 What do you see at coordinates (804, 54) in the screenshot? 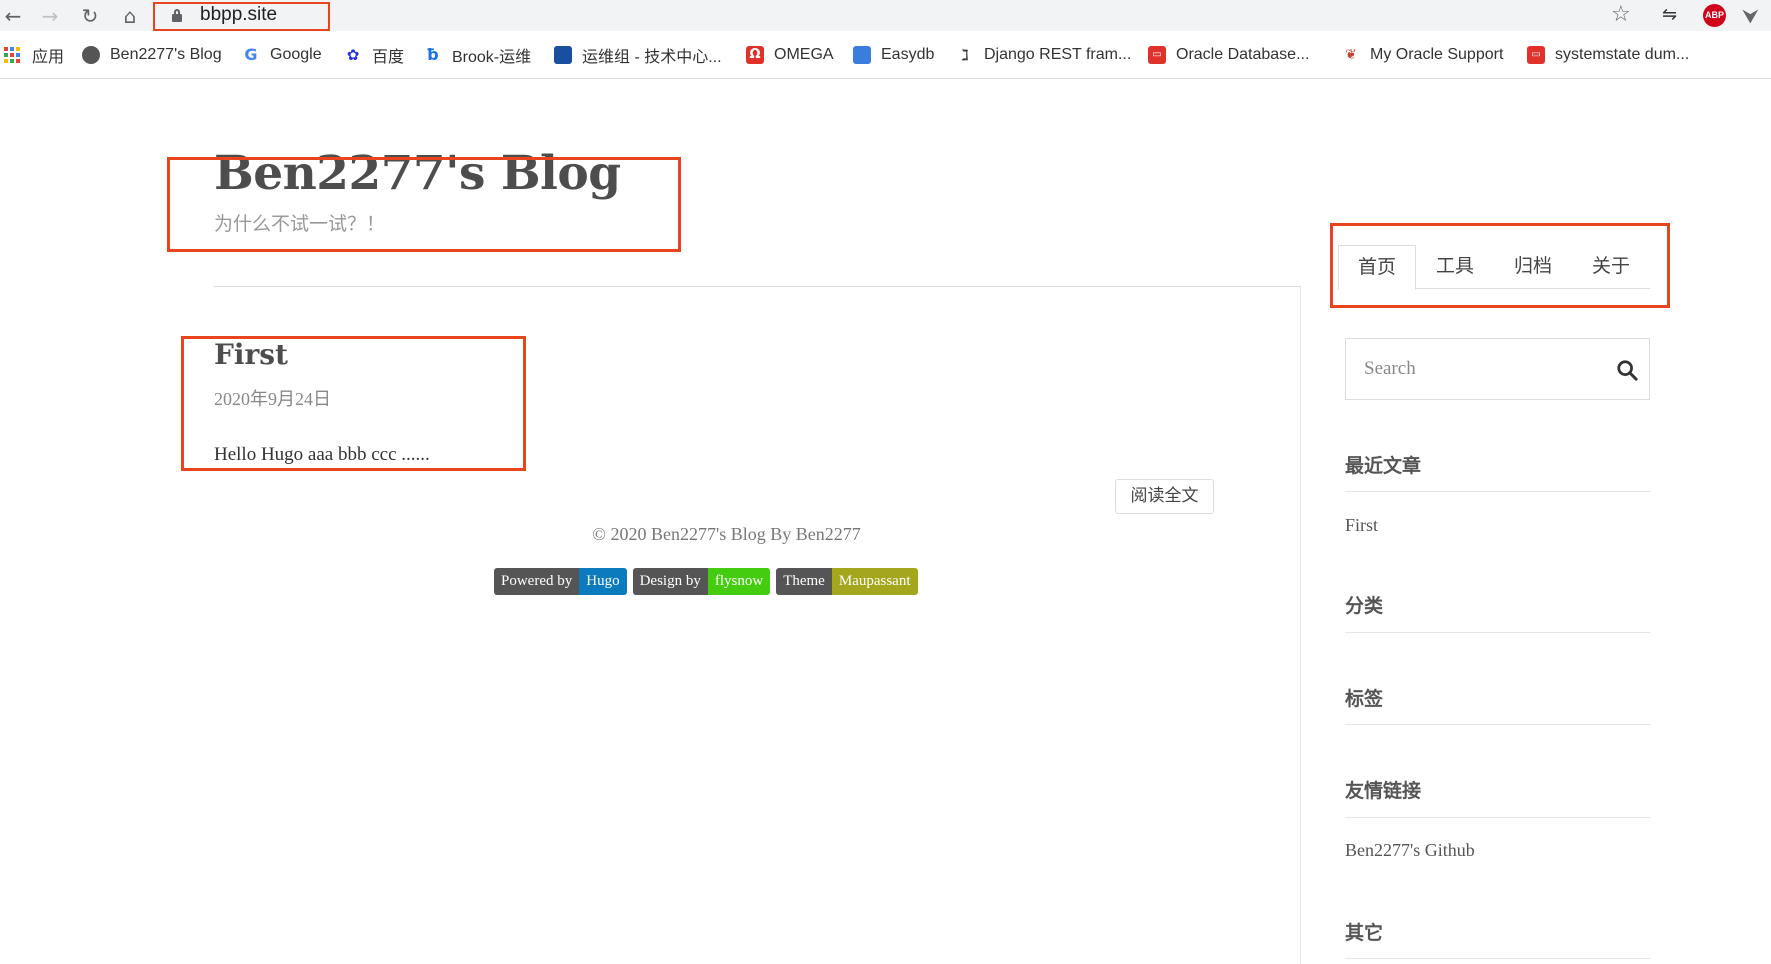
I see `bookmark-label: OMEGA` at bounding box center [804, 54].